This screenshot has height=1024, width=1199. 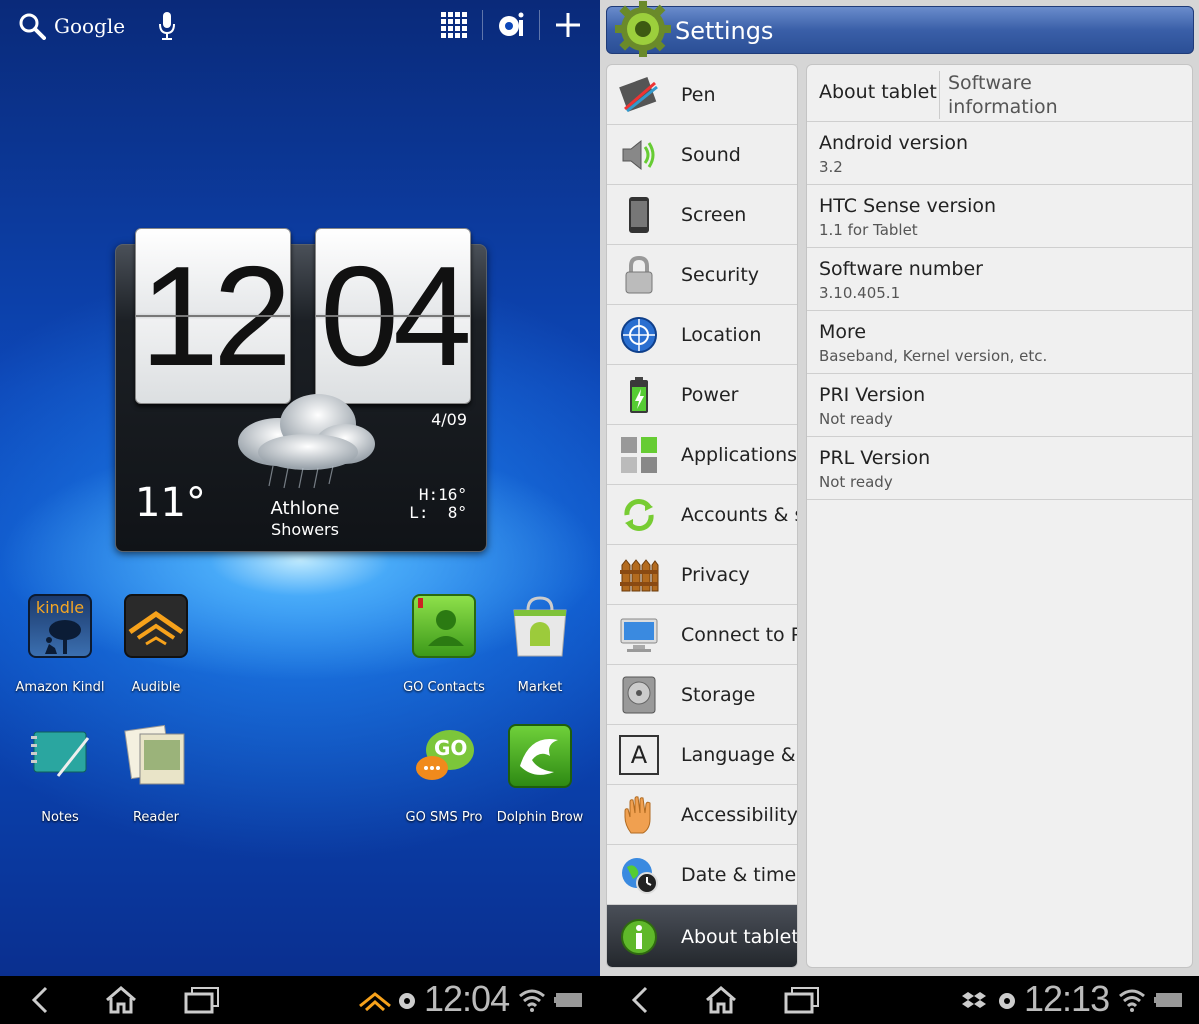 What do you see at coordinates (375, 1001) in the screenshot?
I see `audible-notification-icon` at bounding box center [375, 1001].